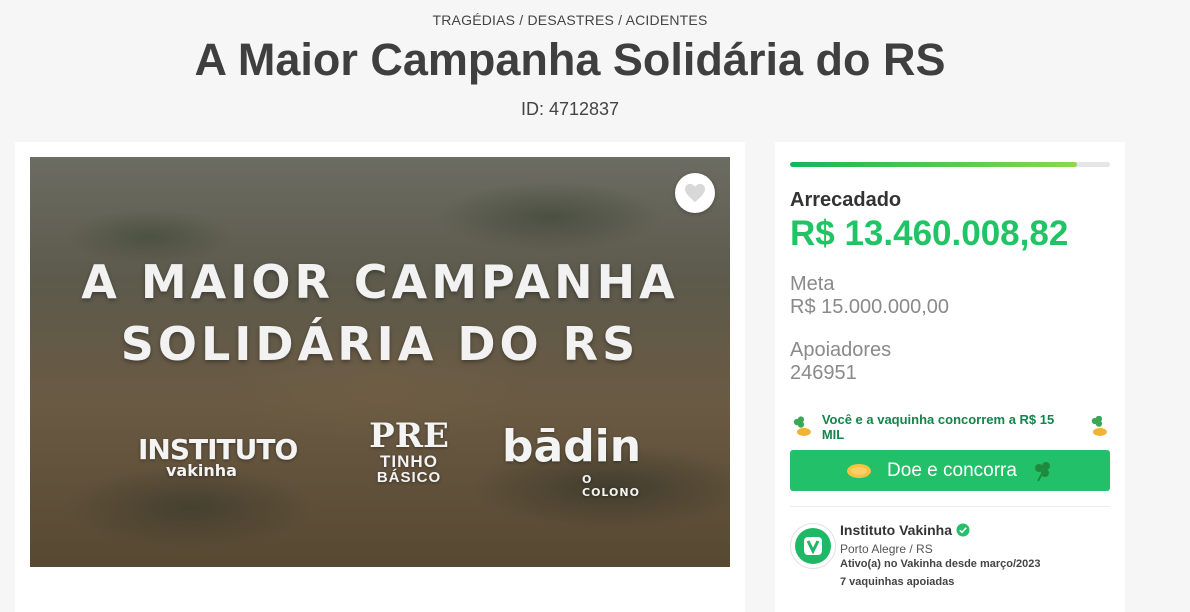  I want to click on instituto-vakinha-logo: INSTITUTO vakinha, so click(218, 456).